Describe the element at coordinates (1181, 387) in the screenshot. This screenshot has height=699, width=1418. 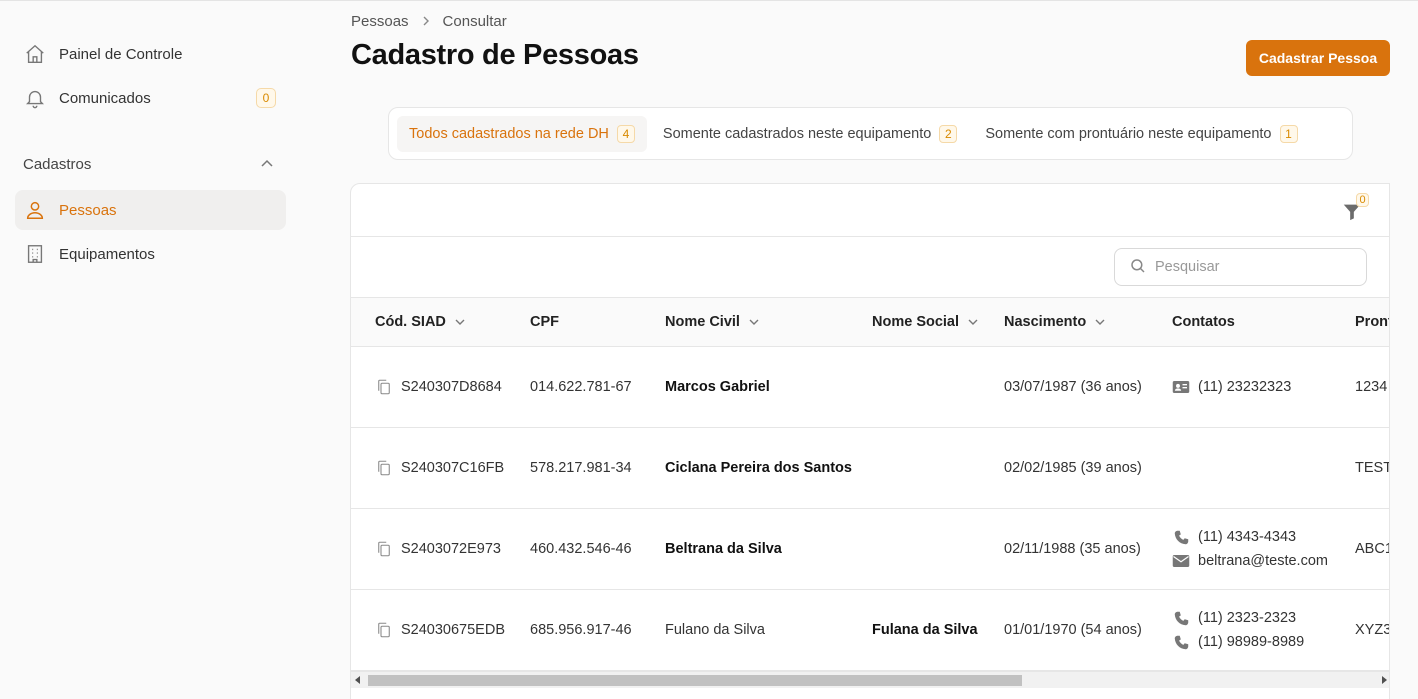
I see `id-card-icon` at that location.